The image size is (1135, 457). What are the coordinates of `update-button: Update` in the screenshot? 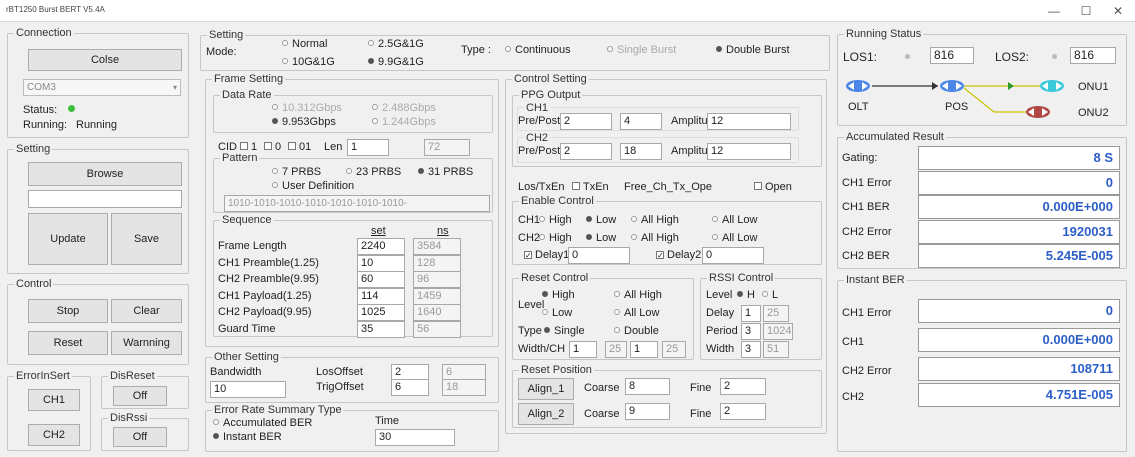 It's located at (68, 239).